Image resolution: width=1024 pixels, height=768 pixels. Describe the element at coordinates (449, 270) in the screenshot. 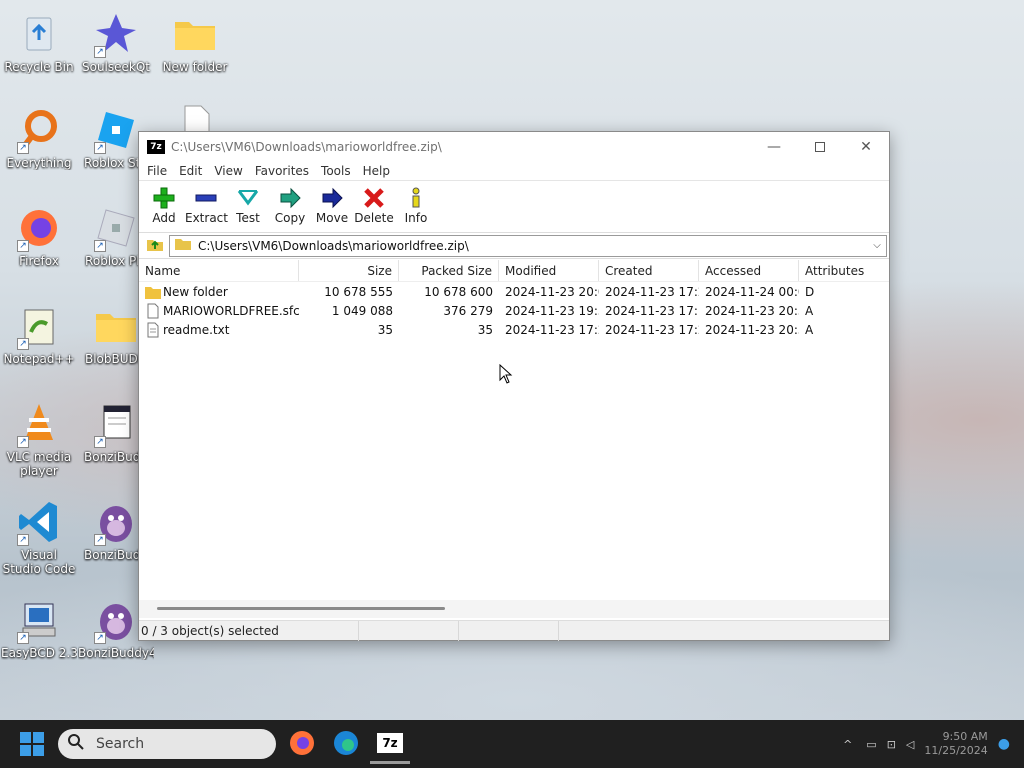

I see `column-header-packed-size: Packed Size` at that location.